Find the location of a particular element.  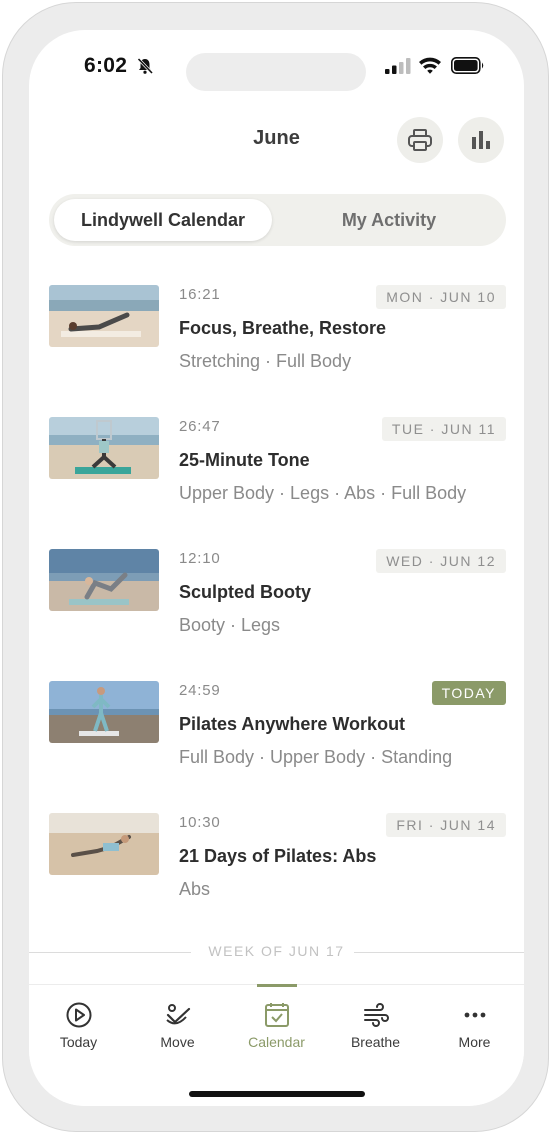

workout-title: Pilates Anywhere Workout is located at coordinates (292, 724).